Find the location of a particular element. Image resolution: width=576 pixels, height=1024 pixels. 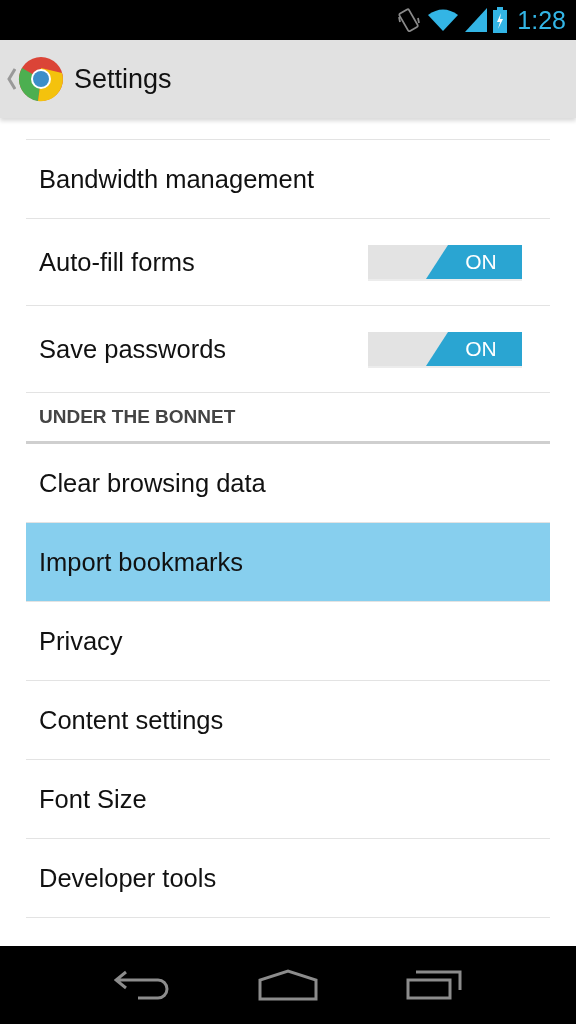

settings-item: Bandwidth management is located at coordinates (288, 179).